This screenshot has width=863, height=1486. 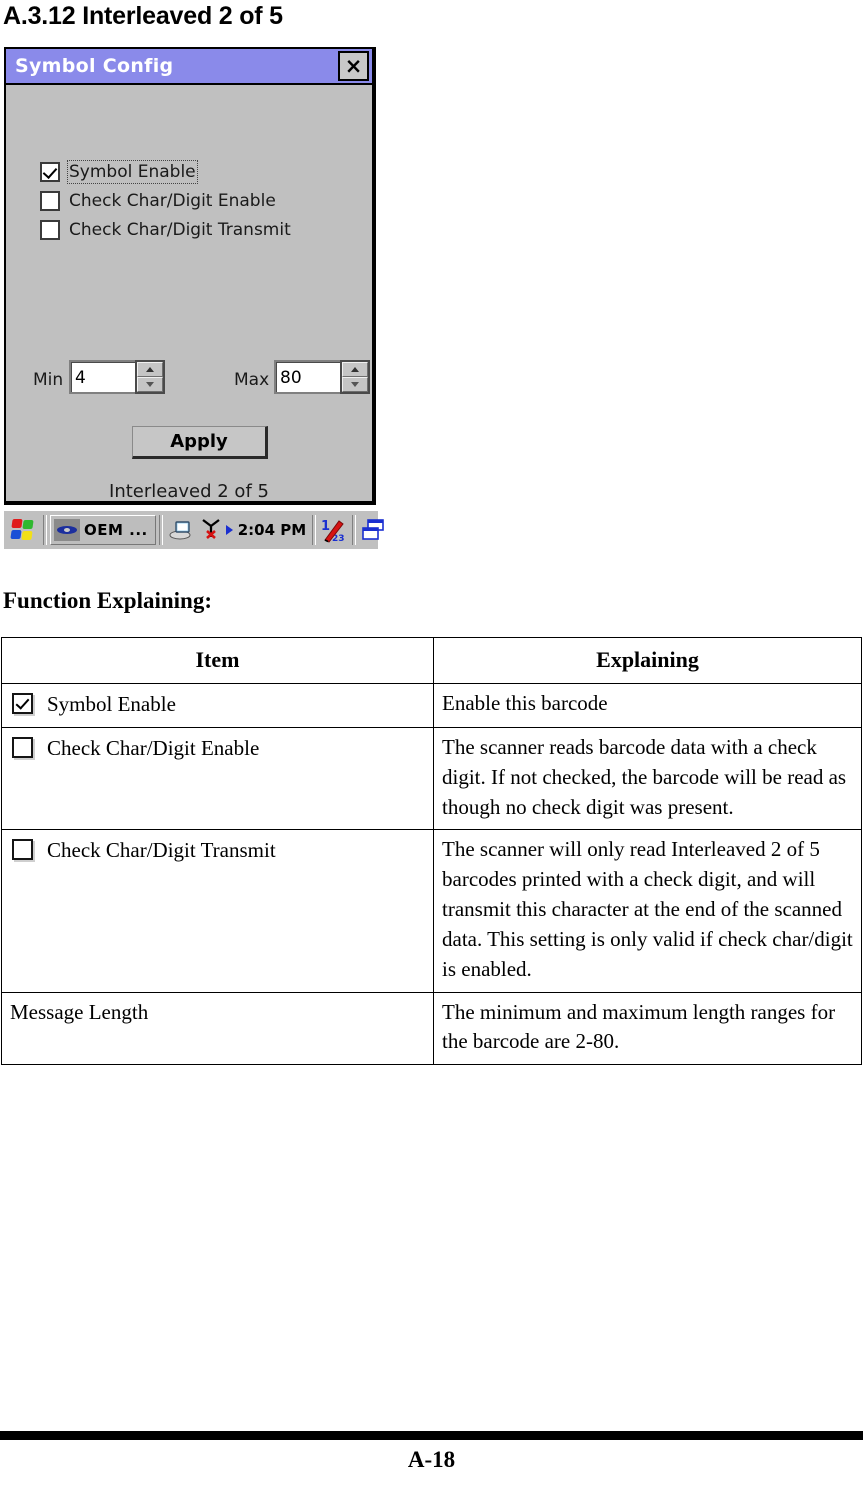 What do you see at coordinates (217, 660) in the screenshot?
I see `column-header-item: Item` at bounding box center [217, 660].